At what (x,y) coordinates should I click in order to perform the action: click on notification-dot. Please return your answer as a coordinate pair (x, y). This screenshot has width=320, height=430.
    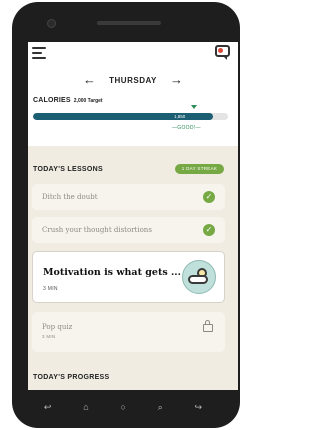
    Looking at the image, I should click on (220, 50).